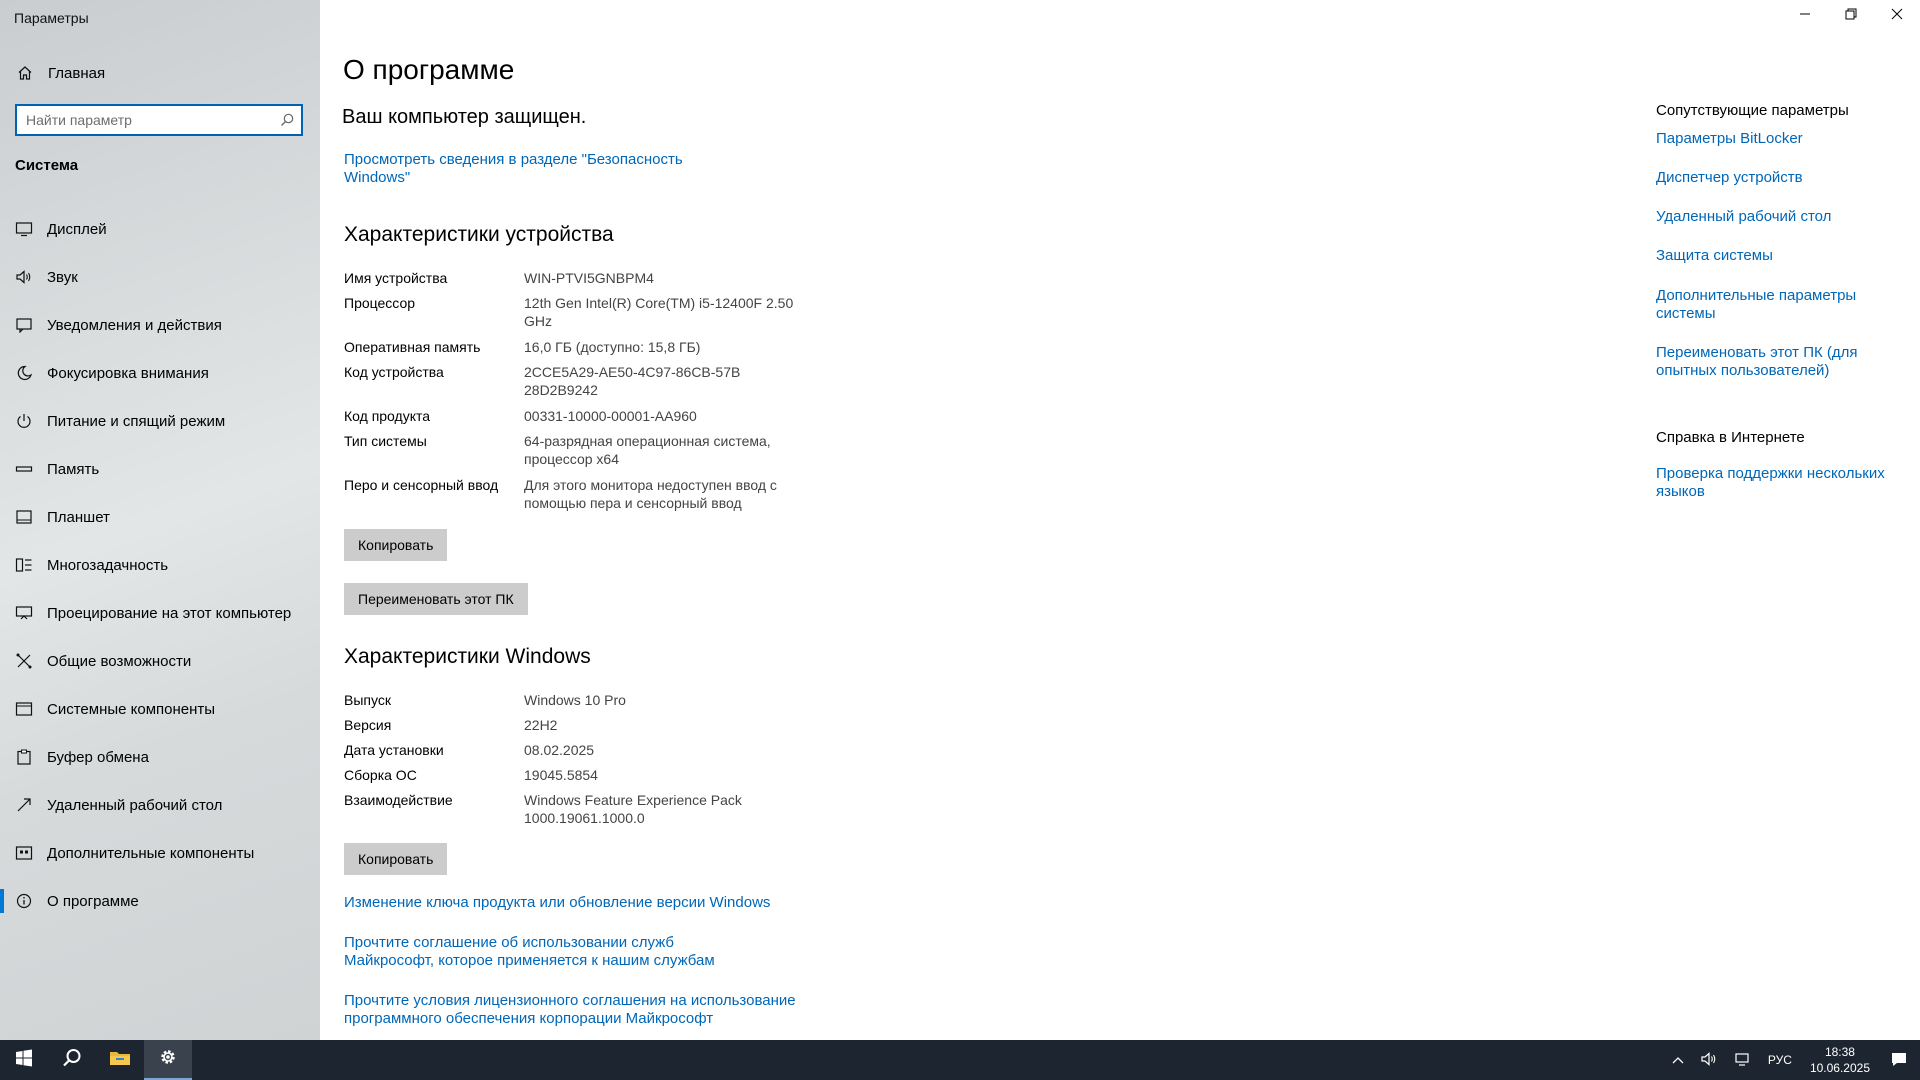 The height and width of the screenshot is (1080, 1920). I want to click on taskbar: РУС 18:38 10.06.2025, so click(960, 1060).